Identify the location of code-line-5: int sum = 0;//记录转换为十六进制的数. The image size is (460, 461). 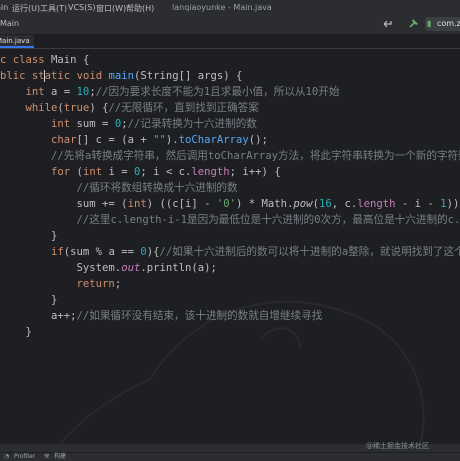
(154, 124).